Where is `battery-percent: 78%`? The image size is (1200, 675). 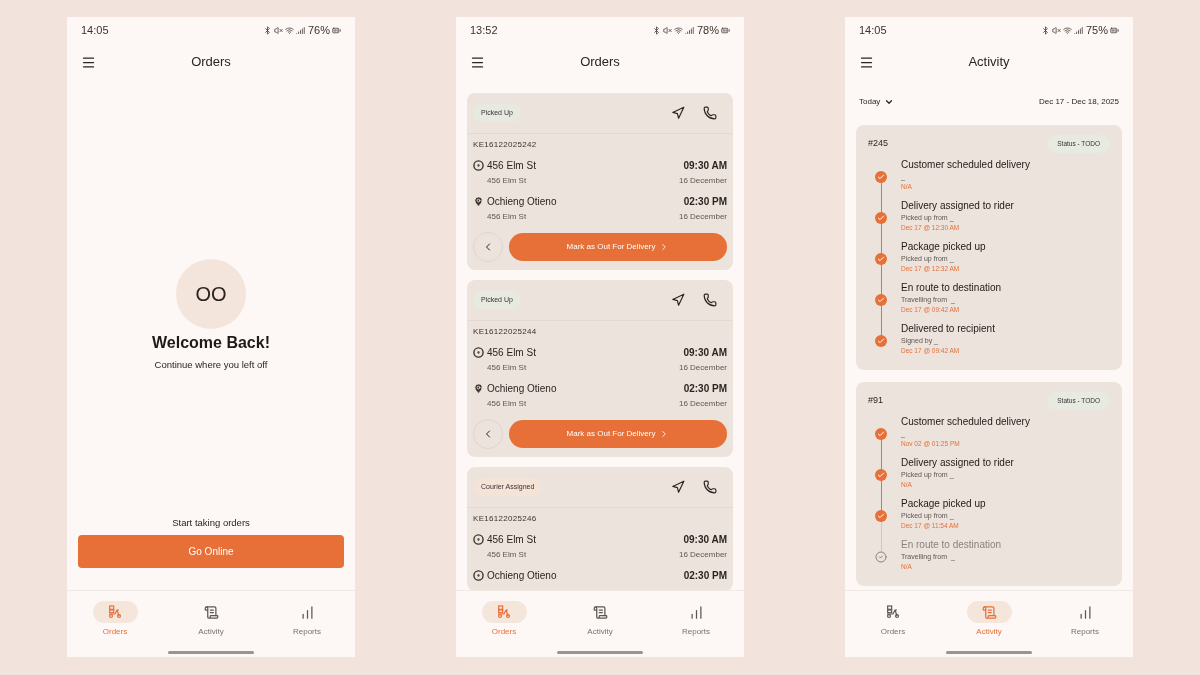 battery-percent: 78% is located at coordinates (707, 30).